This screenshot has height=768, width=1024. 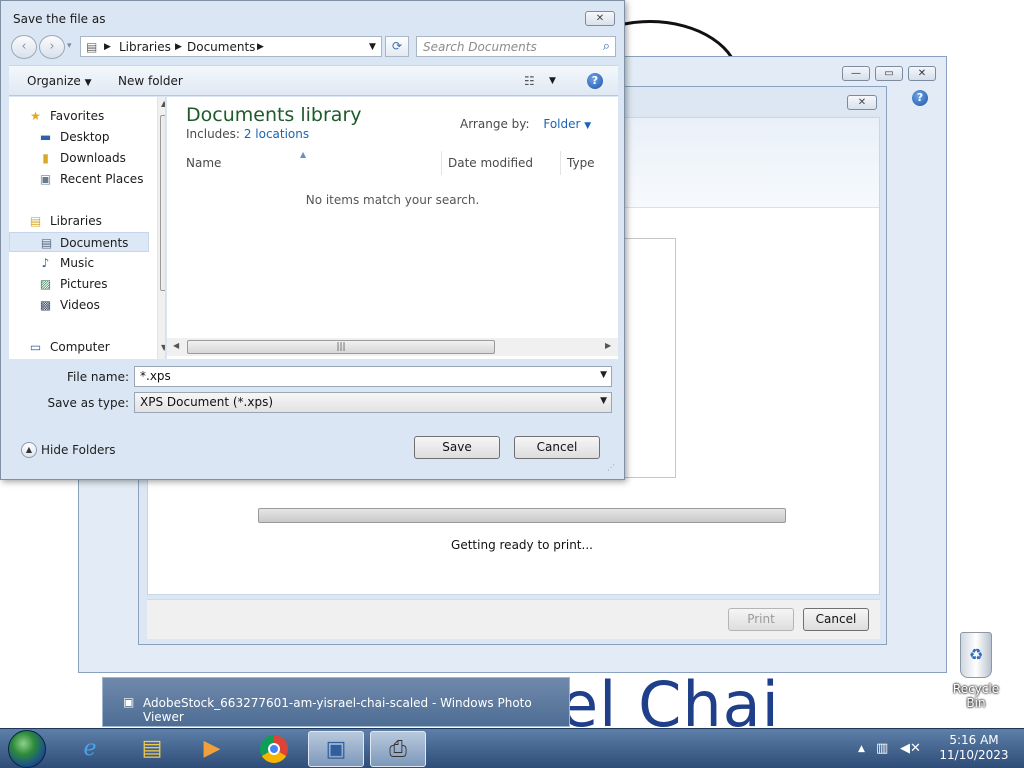 I want to click on print-button: Print, so click(x=761, y=619).